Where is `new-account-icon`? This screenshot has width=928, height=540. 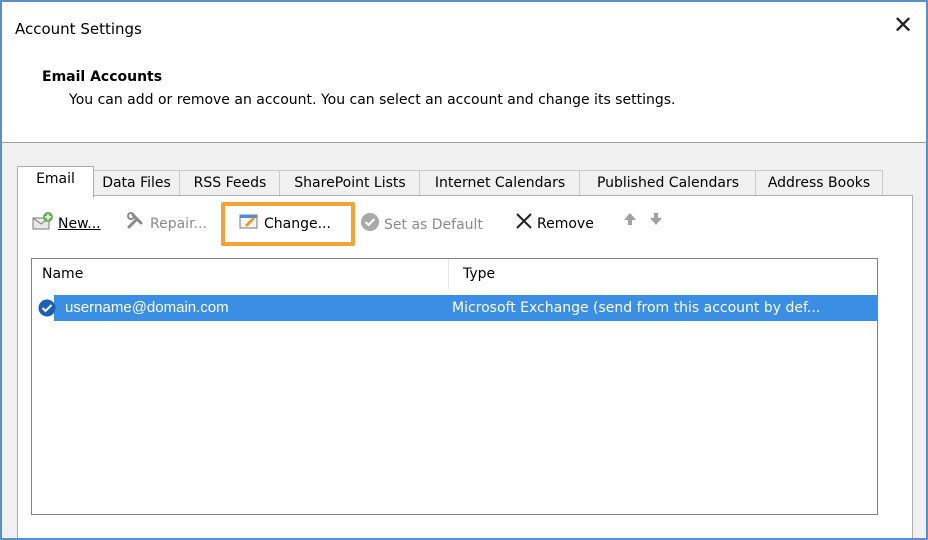
new-account-icon is located at coordinates (43, 224).